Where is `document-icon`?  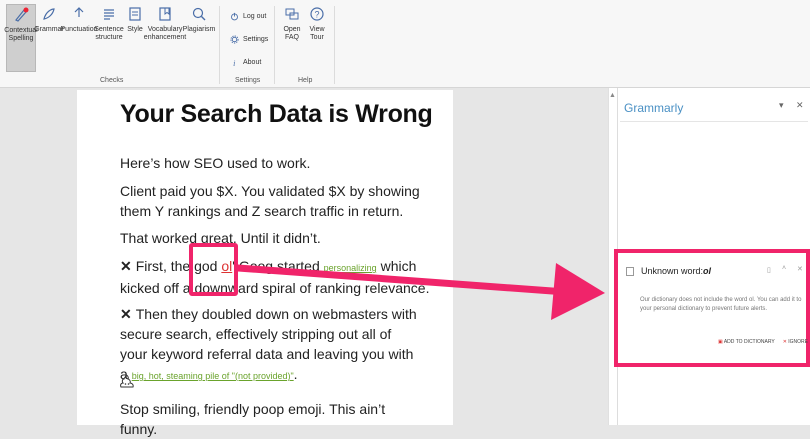 document-icon is located at coordinates (630, 271).